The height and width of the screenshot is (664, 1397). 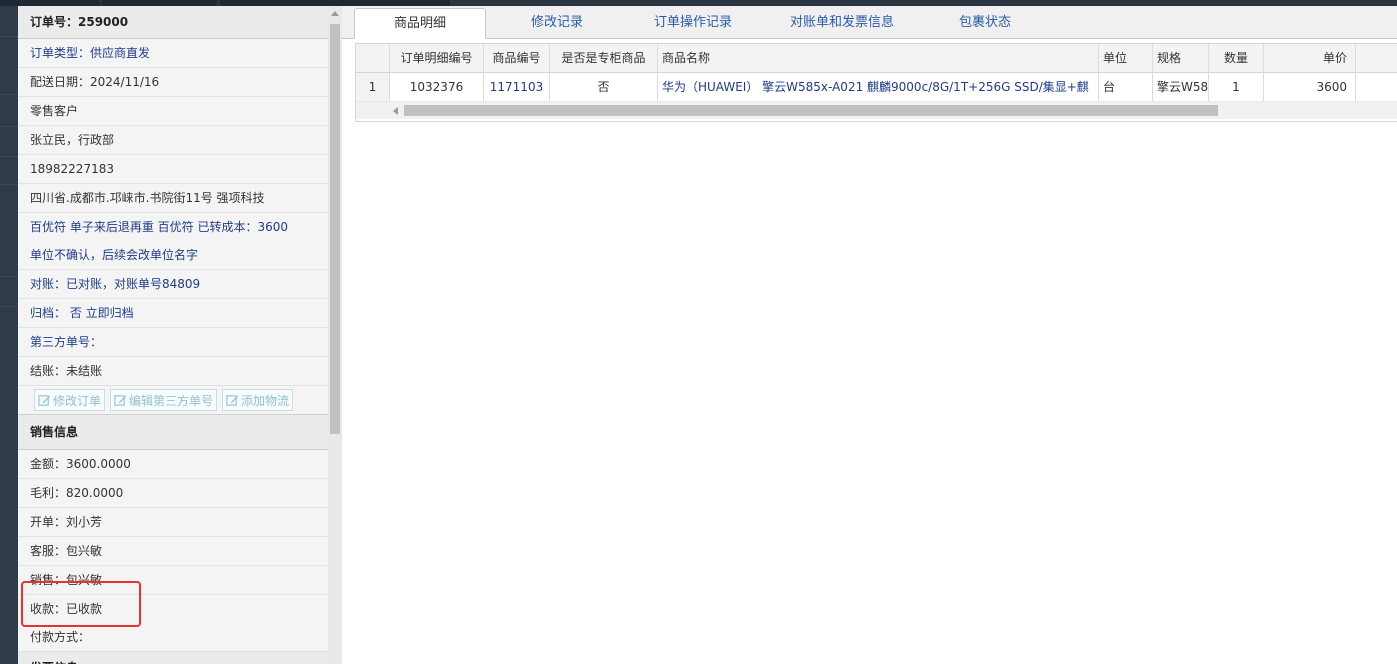 What do you see at coordinates (517, 58) in the screenshot?
I see `column-header: 商品编号` at bounding box center [517, 58].